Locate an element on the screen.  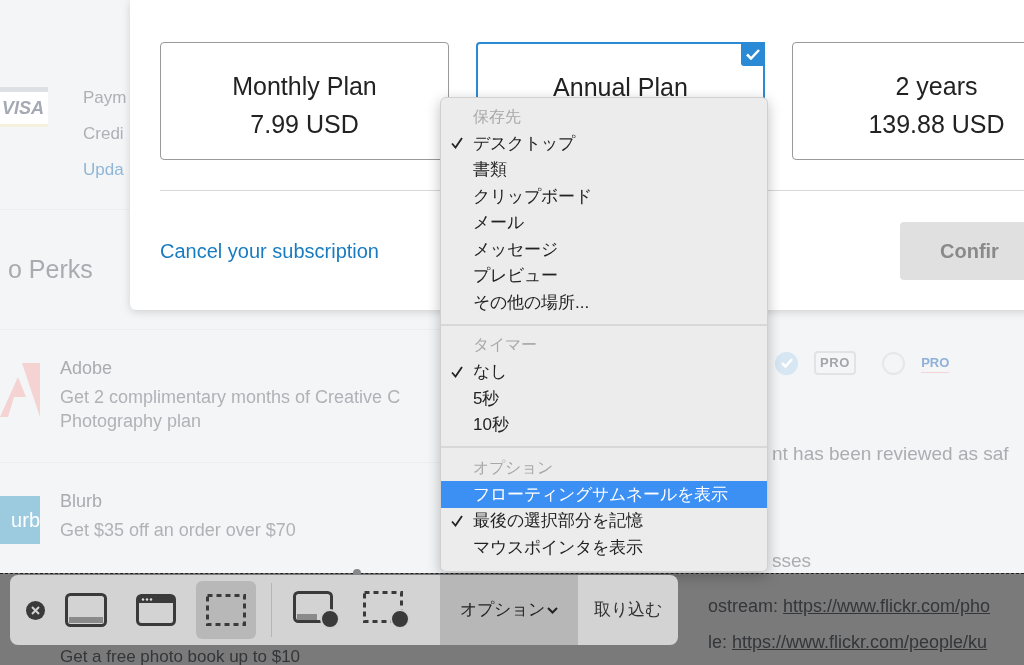
section-title: sses is located at coordinates (792, 560).